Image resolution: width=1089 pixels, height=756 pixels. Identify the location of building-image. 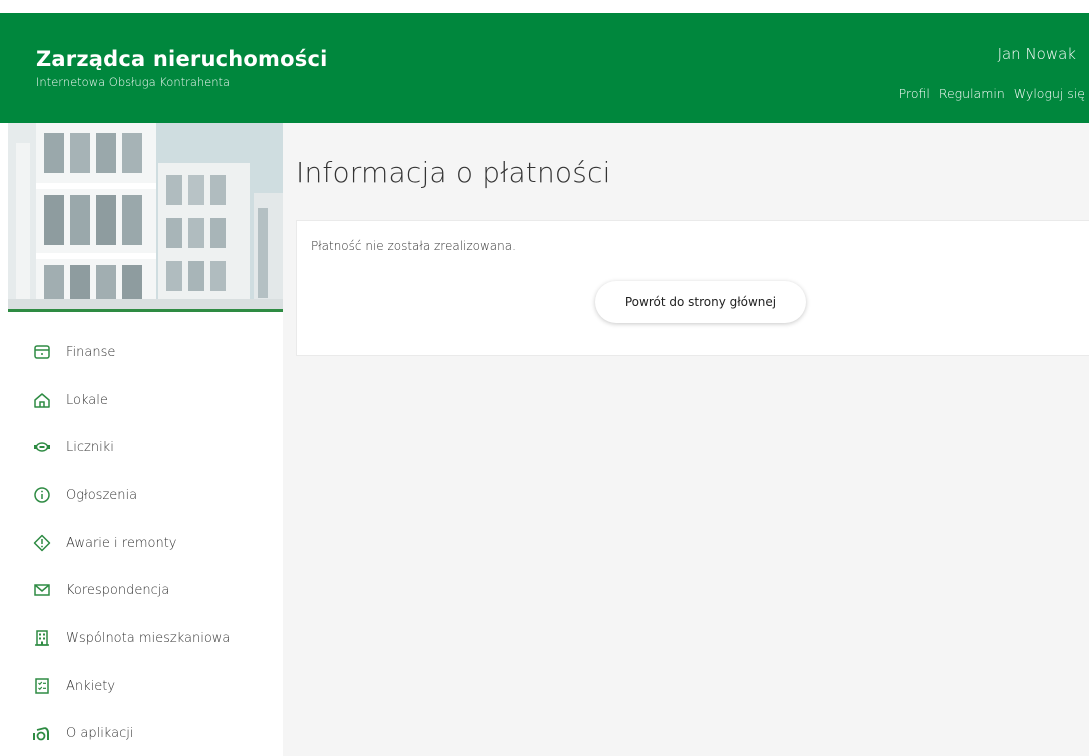
(145, 216).